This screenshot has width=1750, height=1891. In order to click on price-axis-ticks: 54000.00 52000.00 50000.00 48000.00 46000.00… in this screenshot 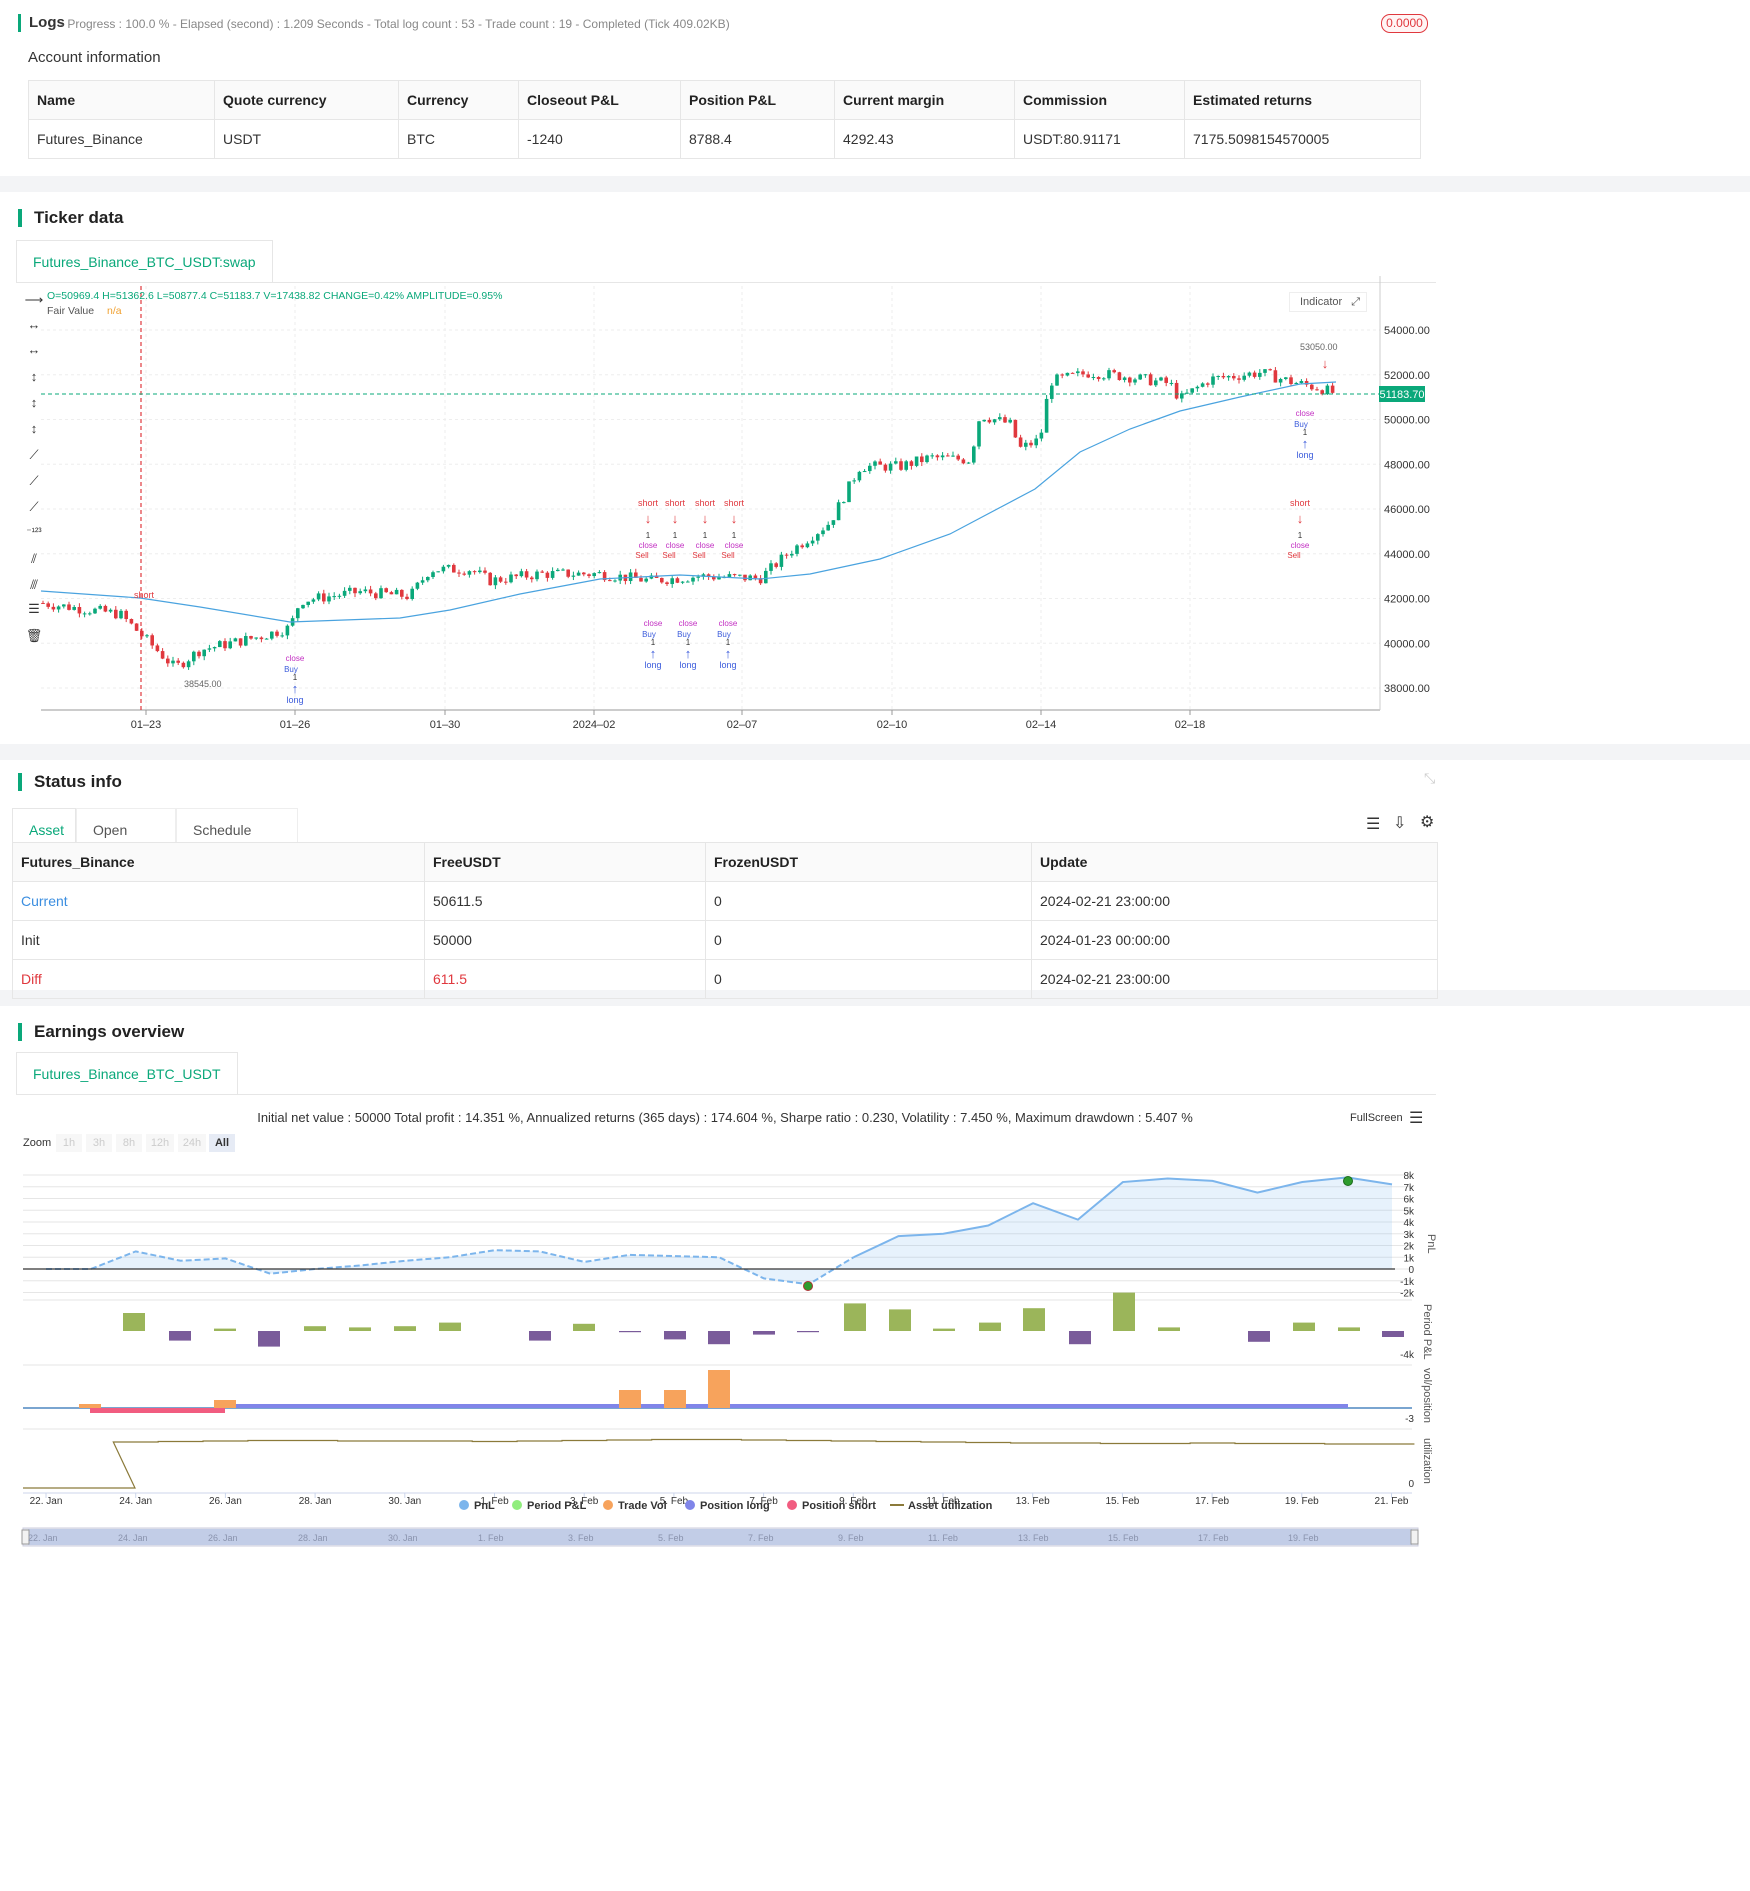, I will do `click(1407, 510)`.